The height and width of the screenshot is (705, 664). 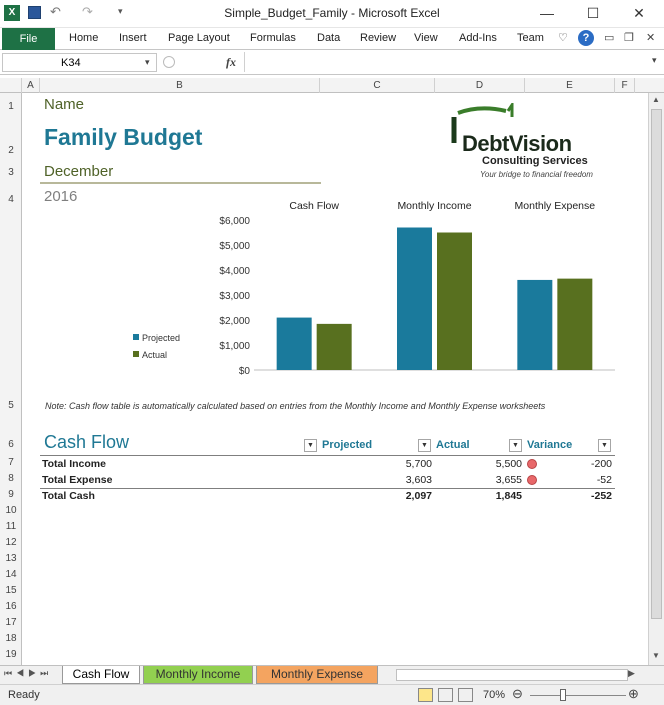 What do you see at coordinates (11, 106) in the screenshot?
I see `row-header-1: 1` at bounding box center [11, 106].